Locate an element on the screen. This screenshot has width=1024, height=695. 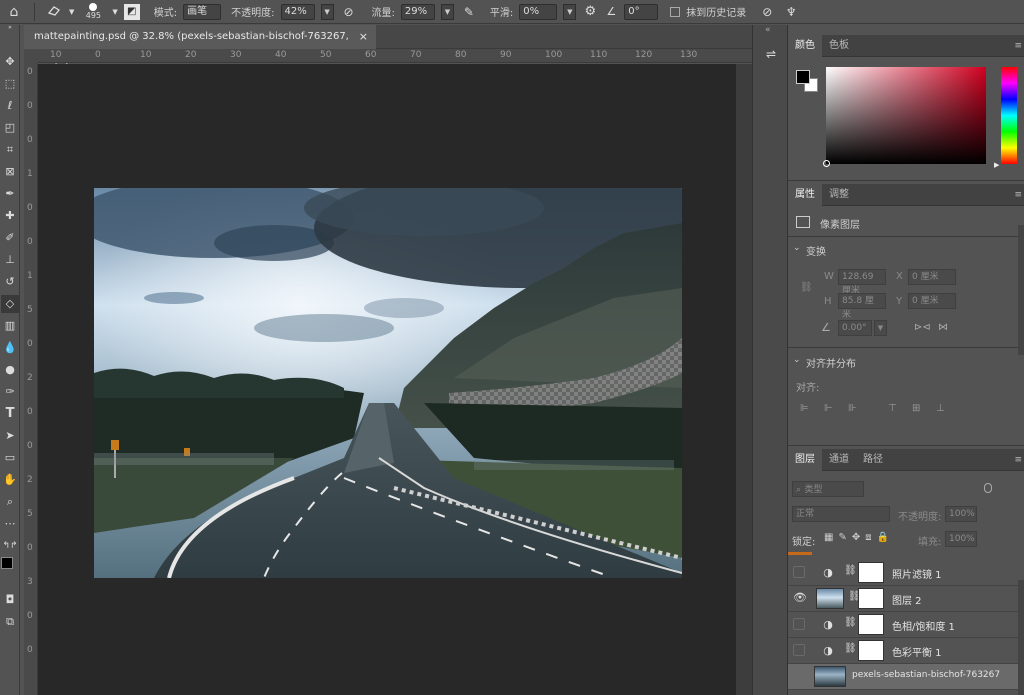
dodge-tool-icon: ● is located at coordinates (10, 370).